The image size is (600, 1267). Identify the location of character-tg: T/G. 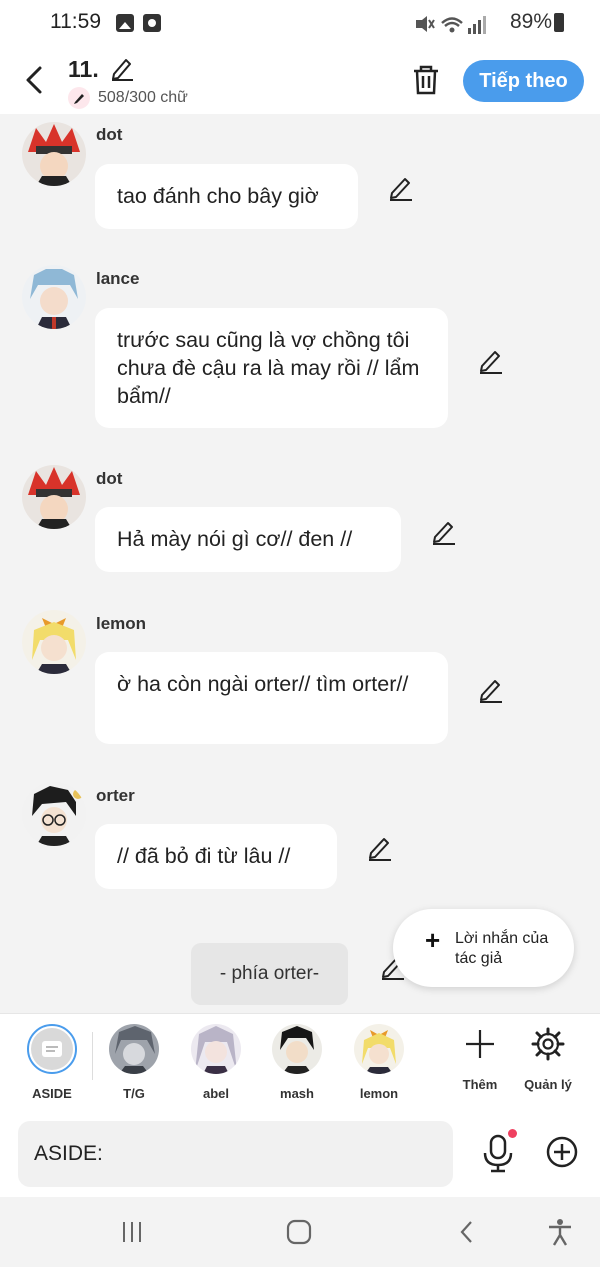
(134, 1062).